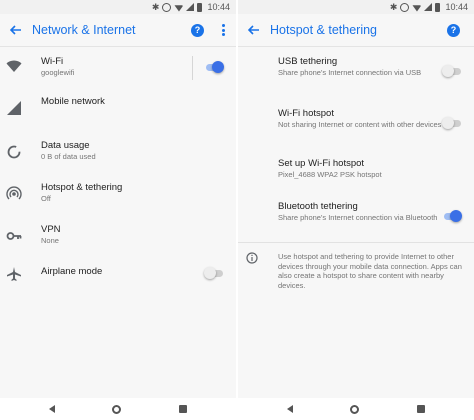 This screenshot has width=474, height=420. I want to click on wifi-toggle, so click(214, 67).